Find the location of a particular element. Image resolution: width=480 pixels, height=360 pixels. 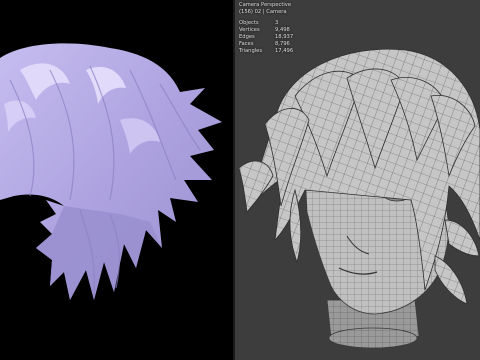

stat-row: Faces 8,796 is located at coordinates (266, 44).